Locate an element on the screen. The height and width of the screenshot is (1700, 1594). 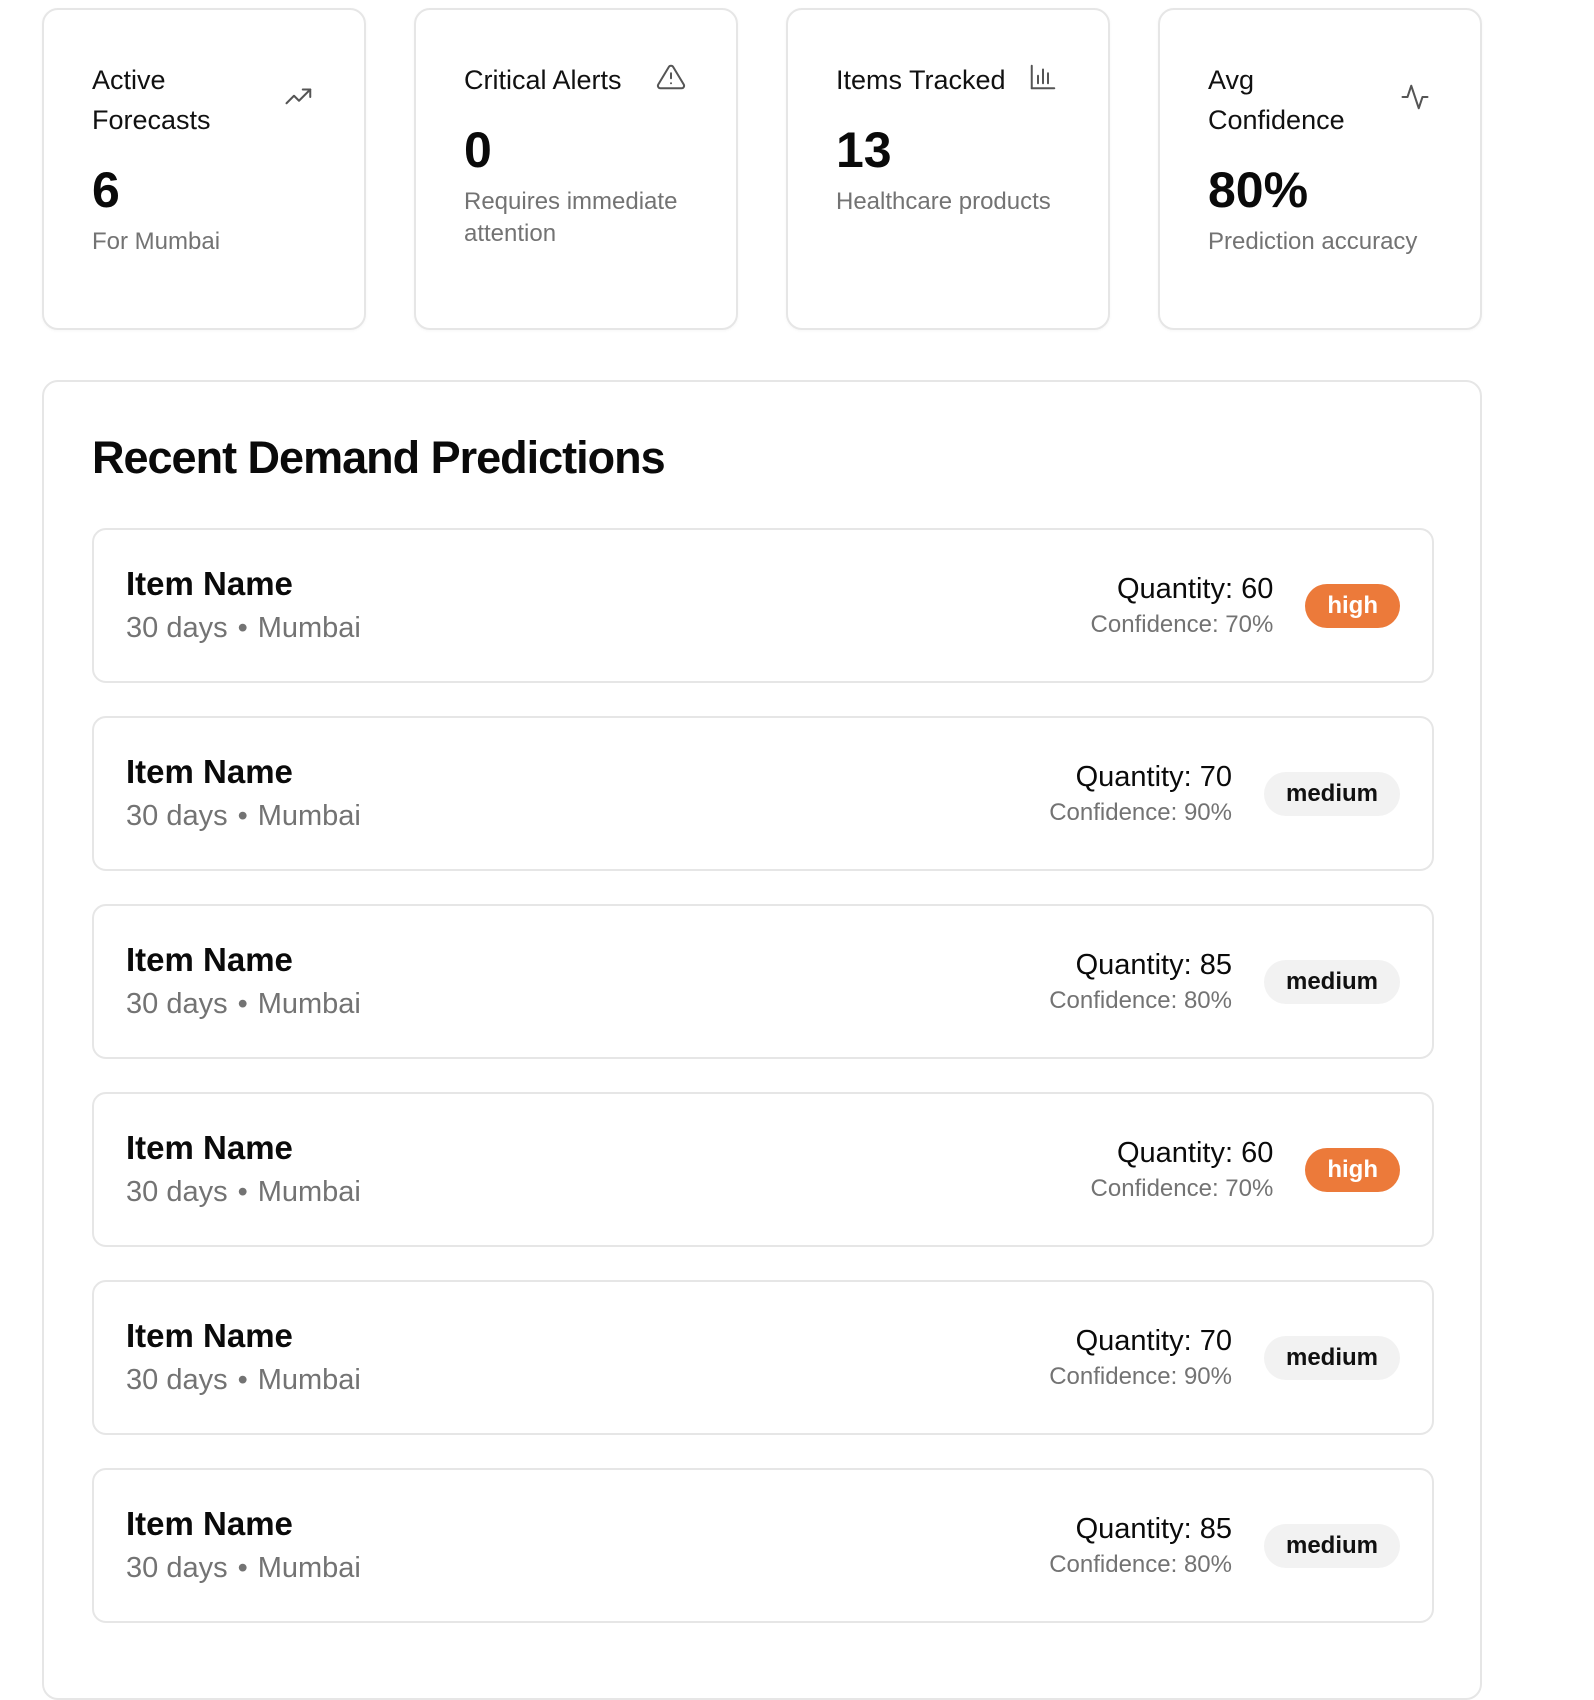
stat-subtitle: Prediction accuracy is located at coordinates (1313, 241).